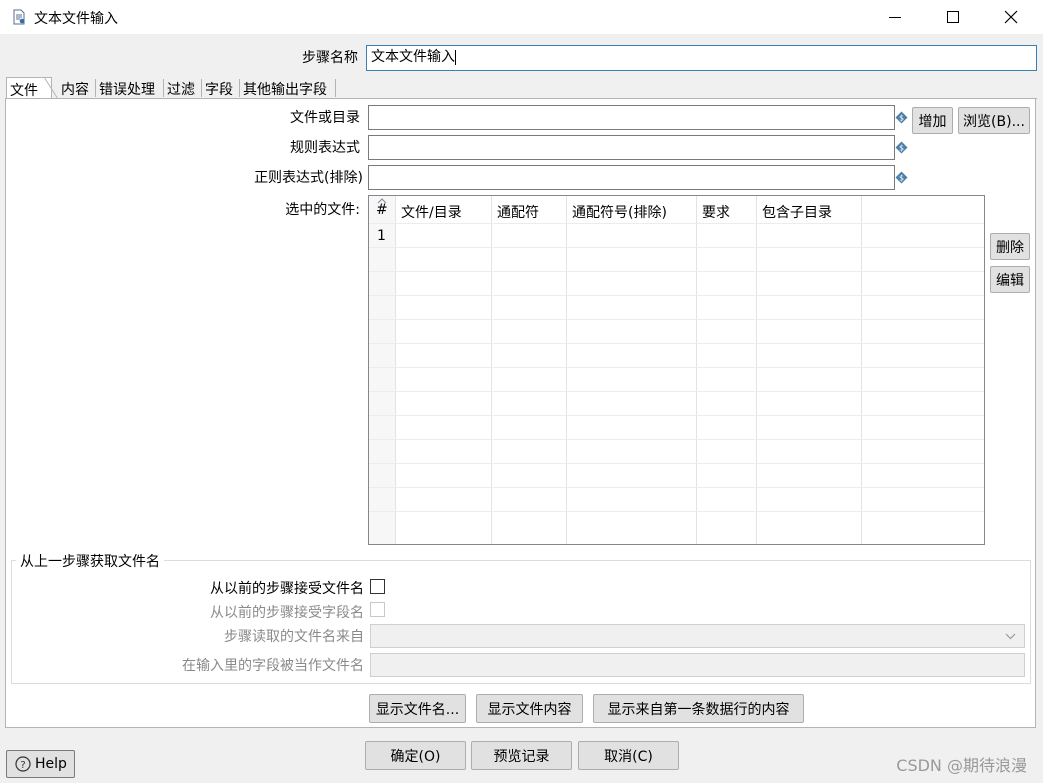 The image size is (1043, 783). Describe the element at coordinates (697, 636) in the screenshot. I see `step-source-select` at that location.